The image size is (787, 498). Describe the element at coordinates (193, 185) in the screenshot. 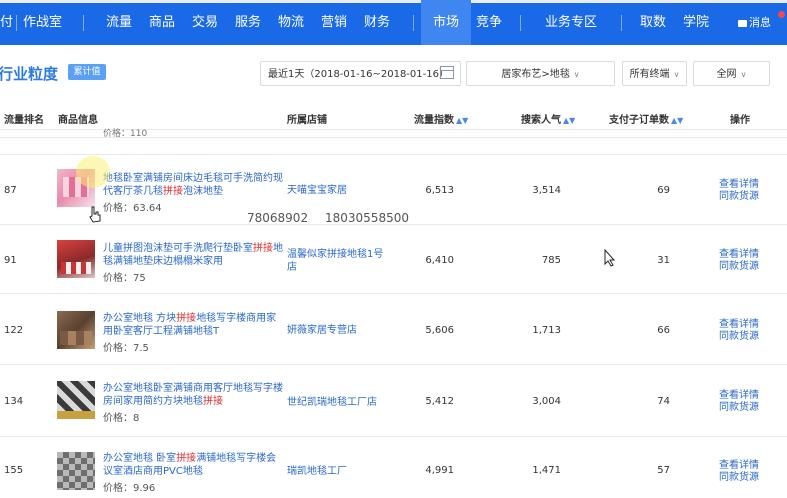

I see `product-title-link: 地毯卧室满铺房间床边毛毯可手洗简约现代客厅茶几毯拼接泡沫地垫` at that location.